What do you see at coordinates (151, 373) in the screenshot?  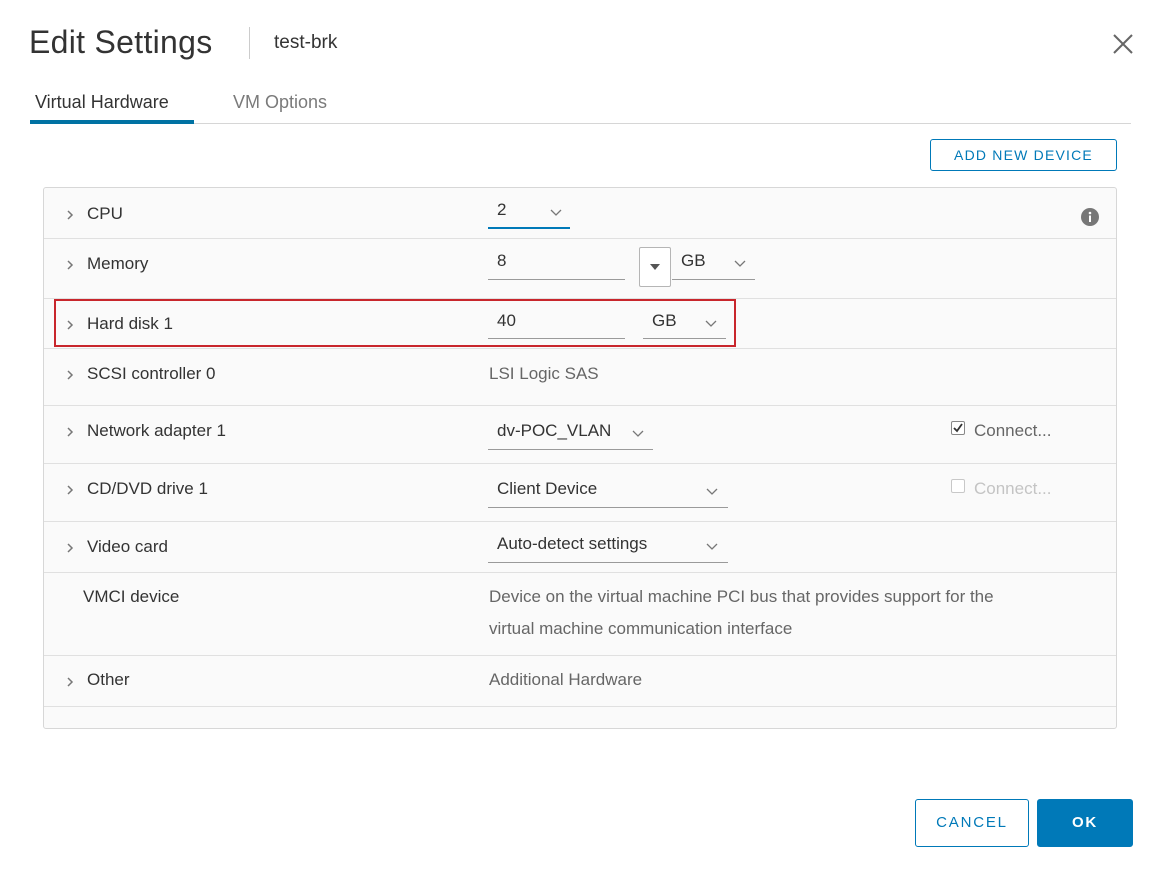 I see `scsi-label: SCSI controller 0` at bounding box center [151, 373].